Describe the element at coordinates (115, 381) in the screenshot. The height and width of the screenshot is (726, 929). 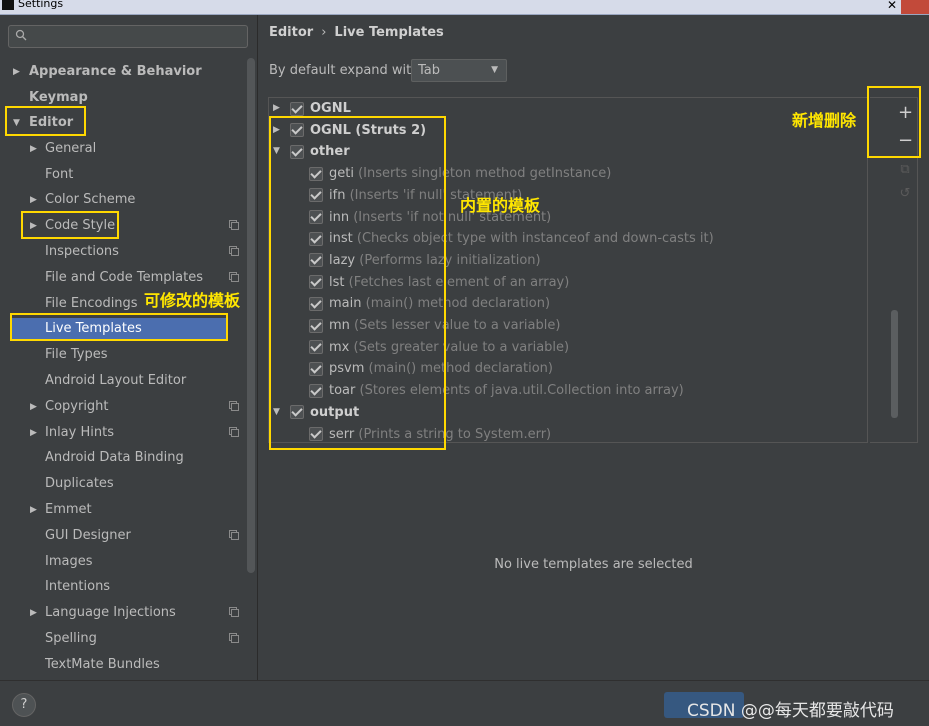
I see `sidebar-item-android-layout-editor: Android Layout Editor` at that location.